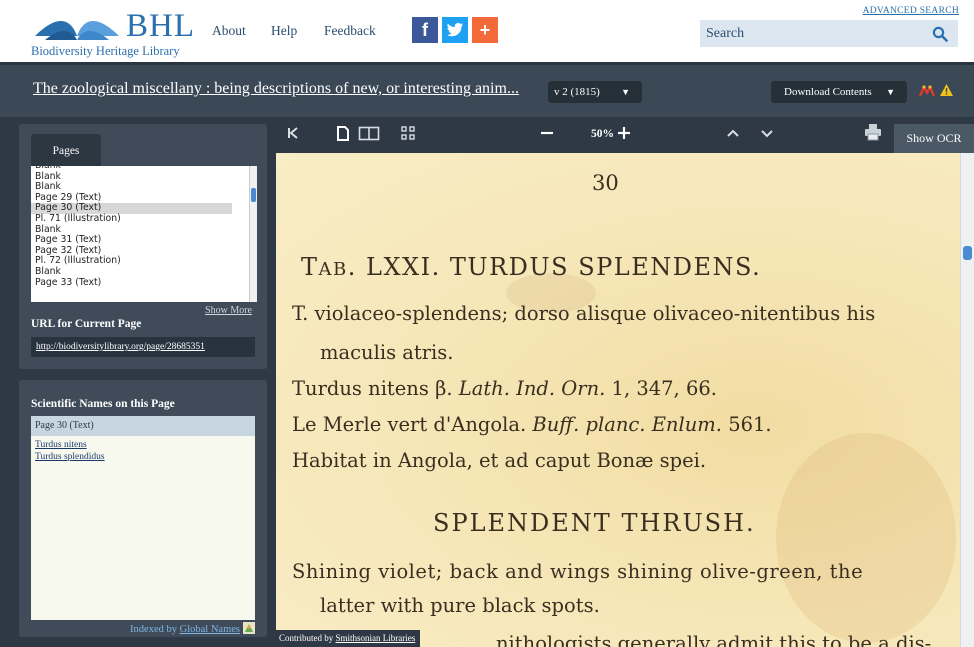 The image size is (974, 647). Describe the element at coordinates (143, 446) in the screenshot. I see `scientific-name-link: Turdus nitens` at that location.